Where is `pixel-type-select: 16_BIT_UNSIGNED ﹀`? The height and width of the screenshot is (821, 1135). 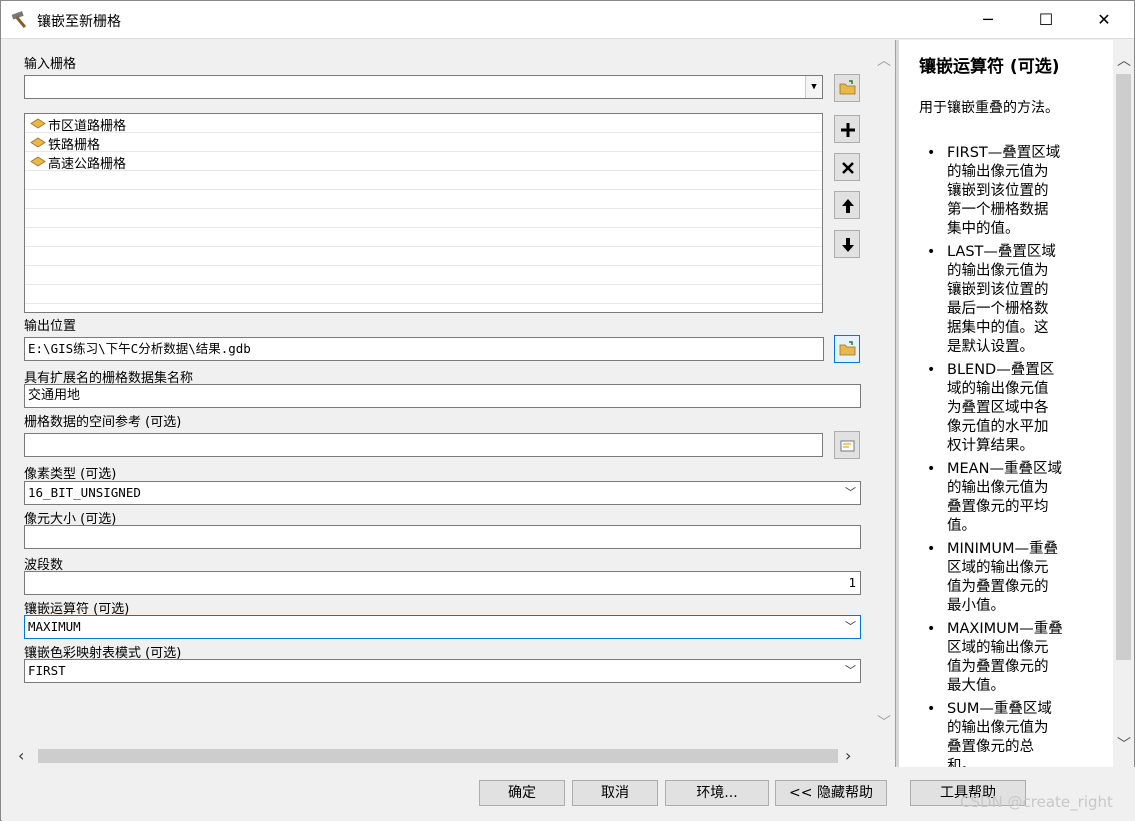 pixel-type-select: 16_BIT_UNSIGNED ﹀ is located at coordinates (442, 493).